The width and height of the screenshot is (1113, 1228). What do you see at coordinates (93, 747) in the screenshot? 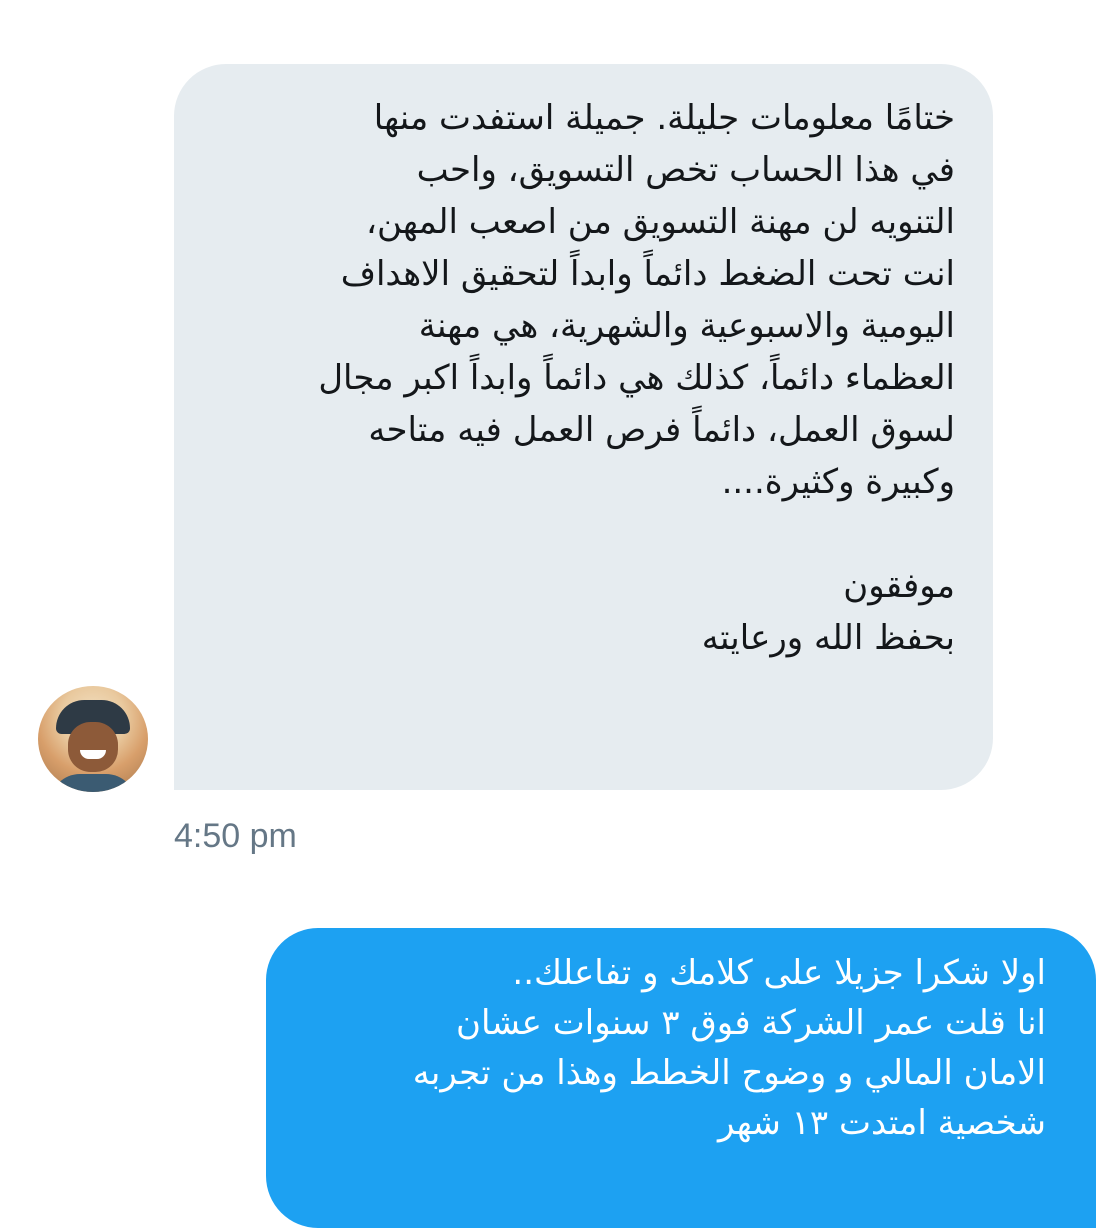
I see `avatar-face-shape` at bounding box center [93, 747].